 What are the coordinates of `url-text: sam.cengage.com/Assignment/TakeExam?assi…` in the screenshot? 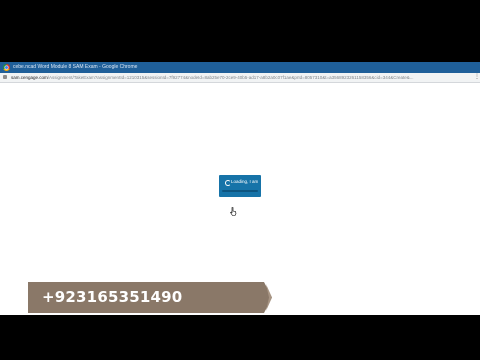 It's located at (238, 77).